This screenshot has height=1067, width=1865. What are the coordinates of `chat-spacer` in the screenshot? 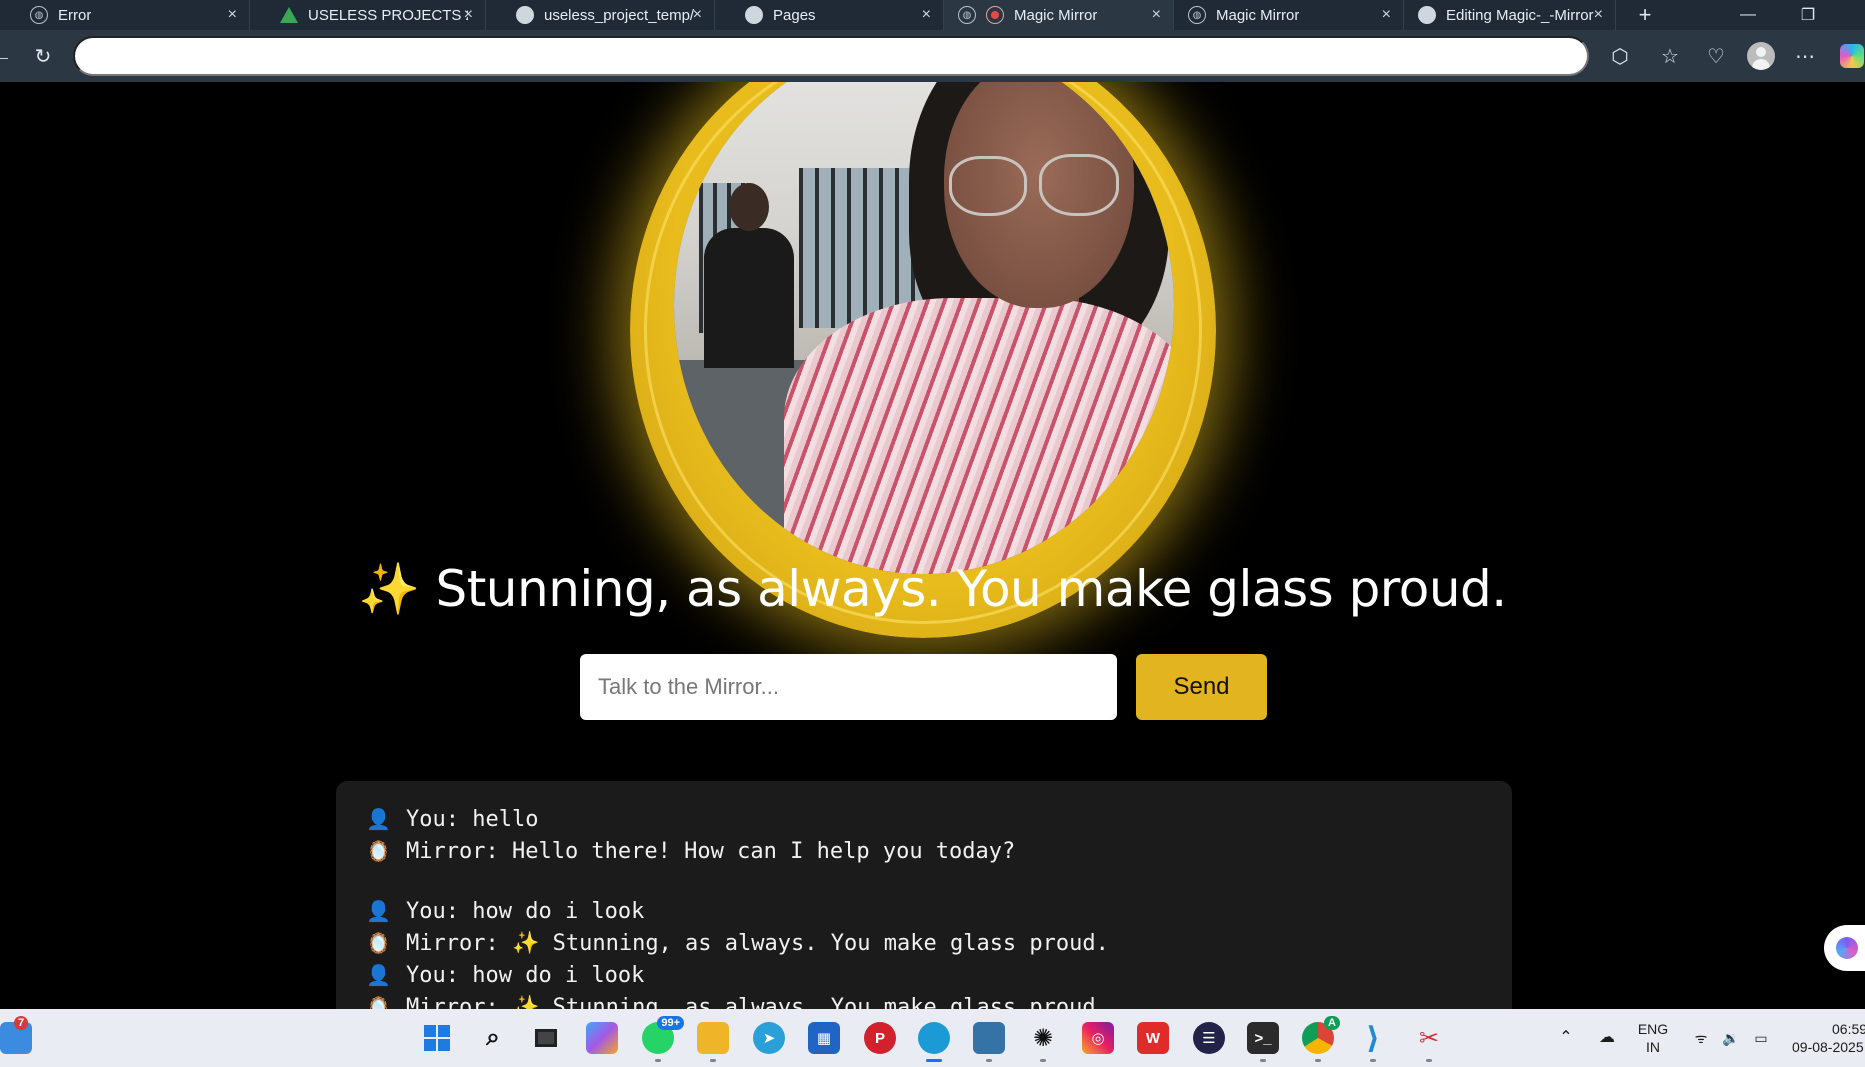 It's located at (924, 881).